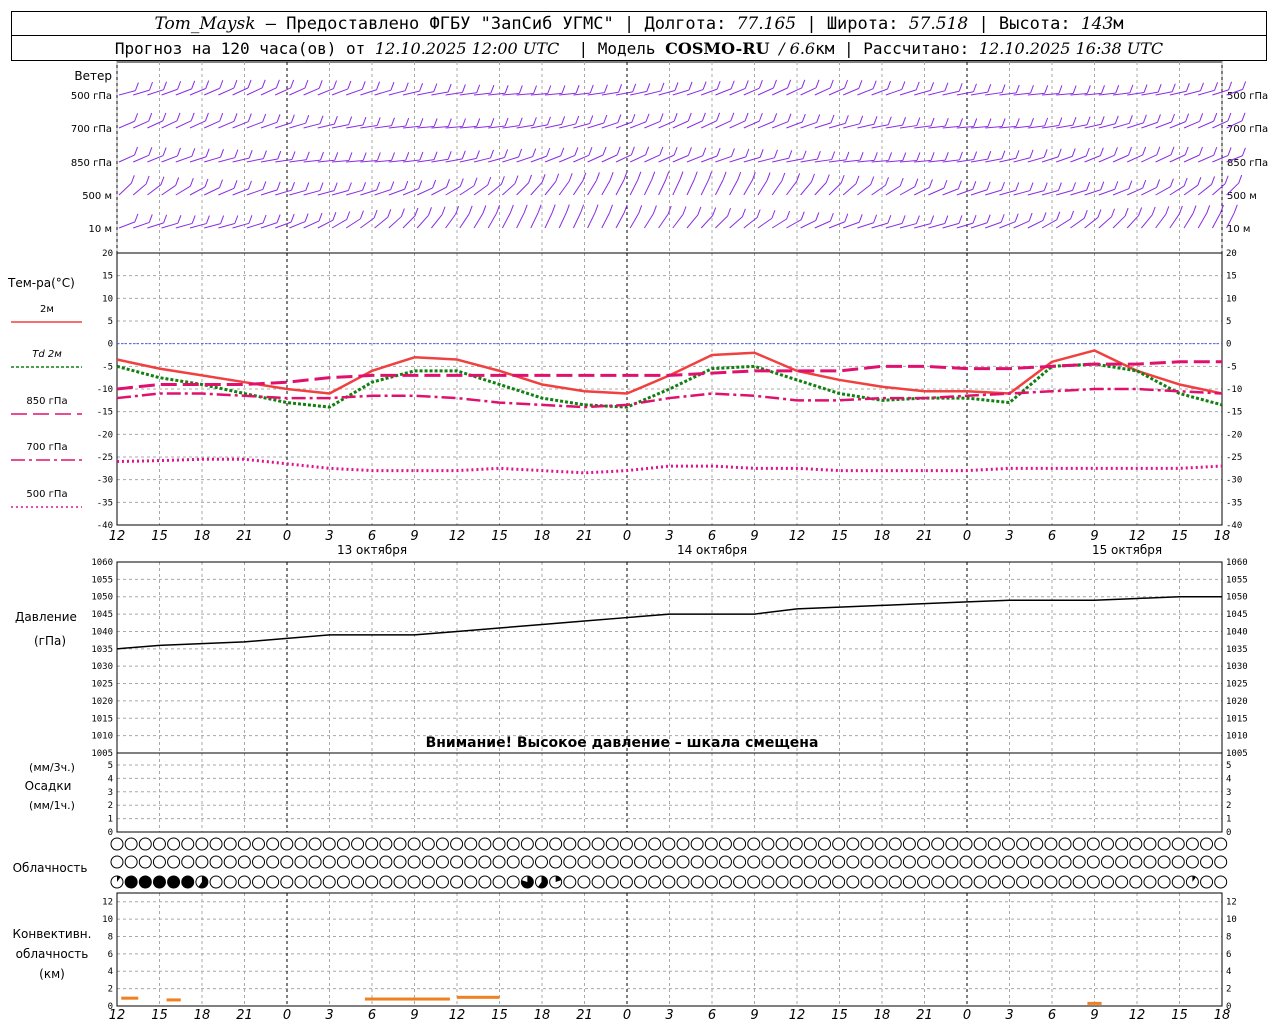  I want to click on day-label: 15 октября, so click(1127, 550).